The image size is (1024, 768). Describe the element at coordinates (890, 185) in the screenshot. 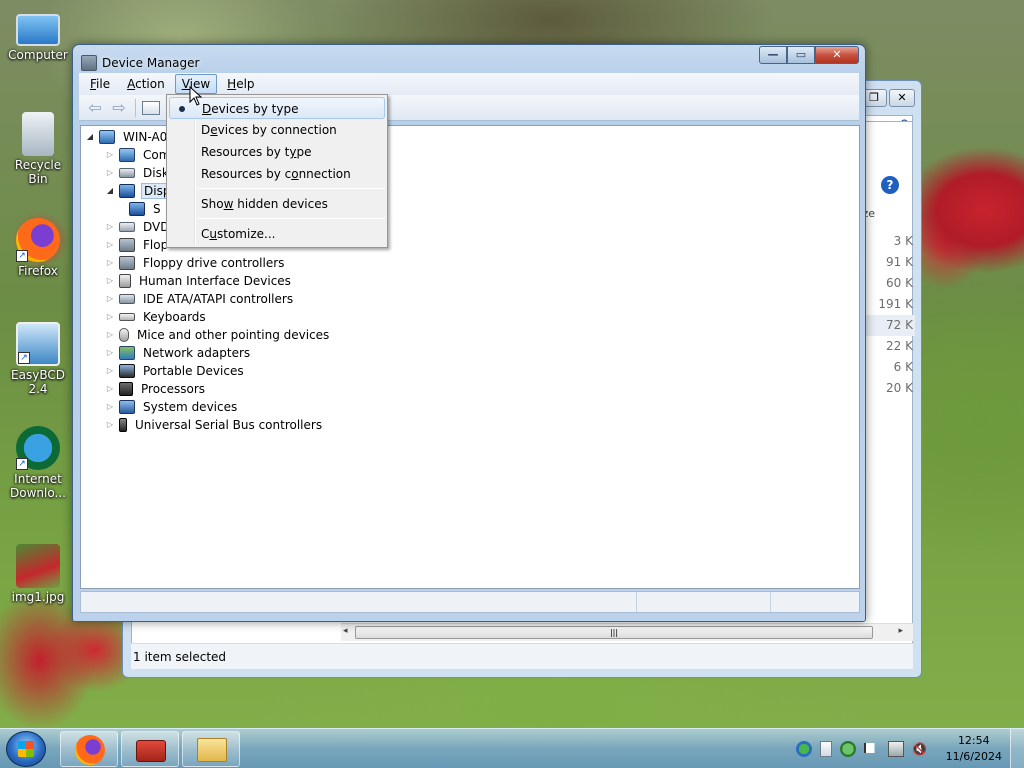

I see `help-icon: ?` at that location.